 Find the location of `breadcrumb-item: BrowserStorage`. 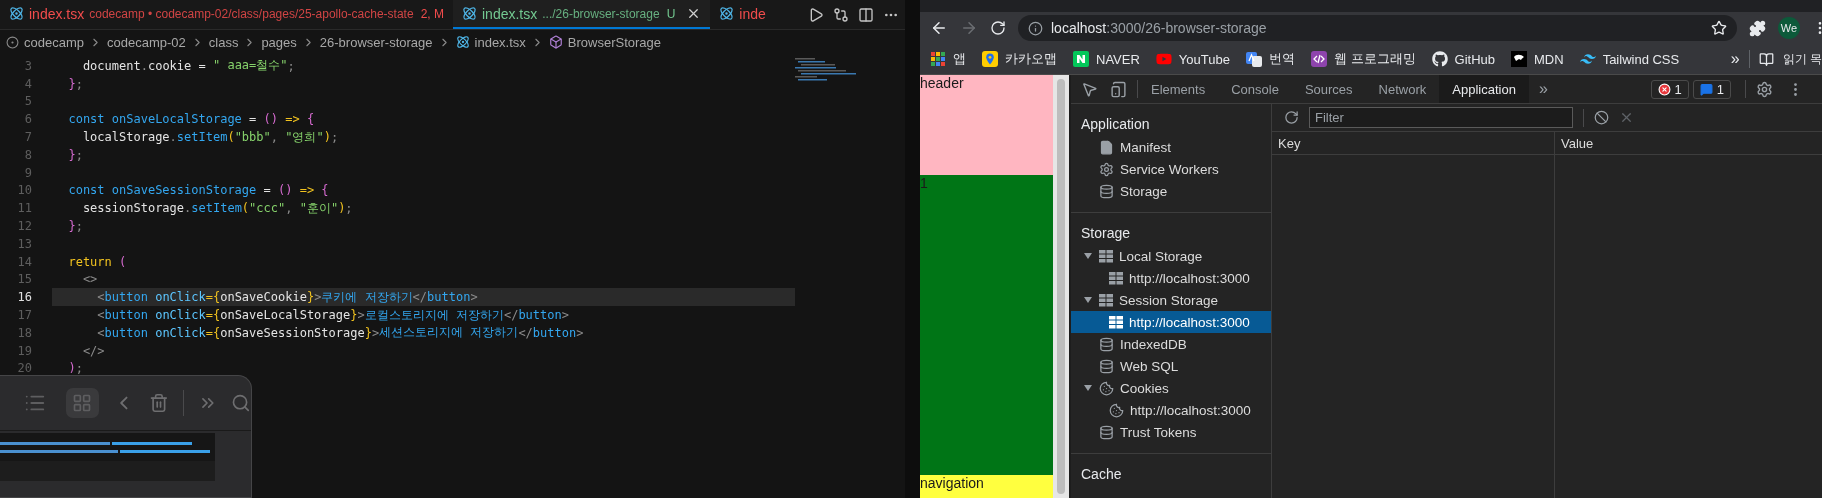

breadcrumb-item: BrowserStorage is located at coordinates (614, 42).